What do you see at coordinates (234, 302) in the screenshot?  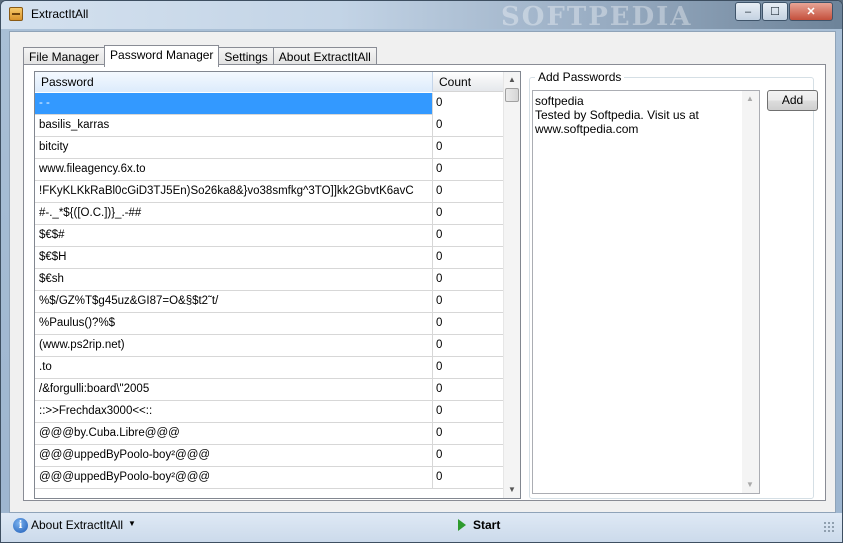 I see `password-cell: %$/GZ%T$g45uz&GI87=O&§$t2˜t/` at bounding box center [234, 302].